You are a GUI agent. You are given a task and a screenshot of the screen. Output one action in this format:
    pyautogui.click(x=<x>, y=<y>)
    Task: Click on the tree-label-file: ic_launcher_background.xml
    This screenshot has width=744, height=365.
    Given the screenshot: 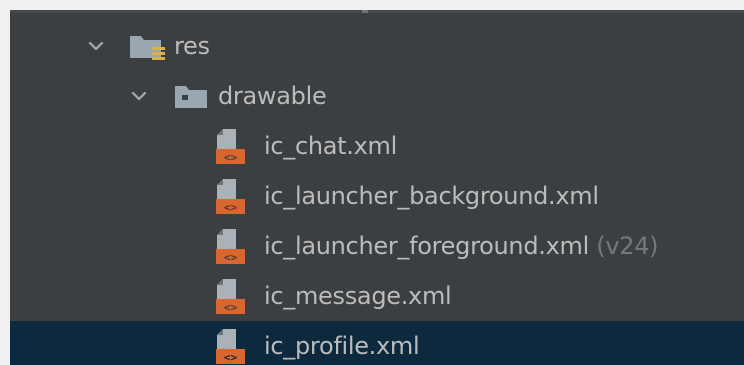 What is the action you would take?
    pyautogui.click(x=431, y=196)
    